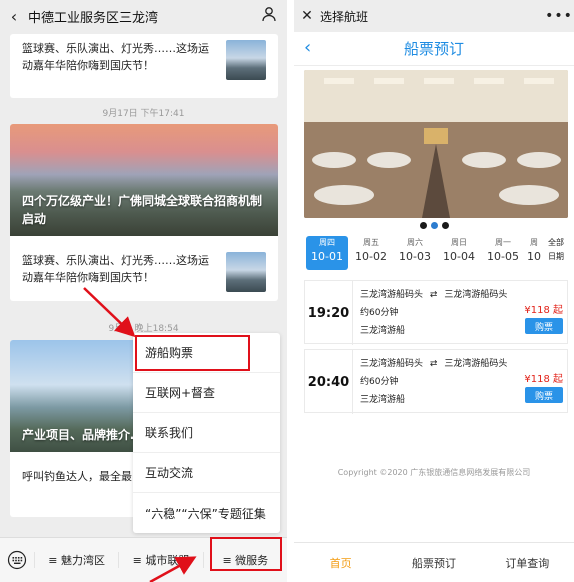  Describe the element at coordinates (371, 256) in the screenshot. I see `date-value: 10-02` at that location.